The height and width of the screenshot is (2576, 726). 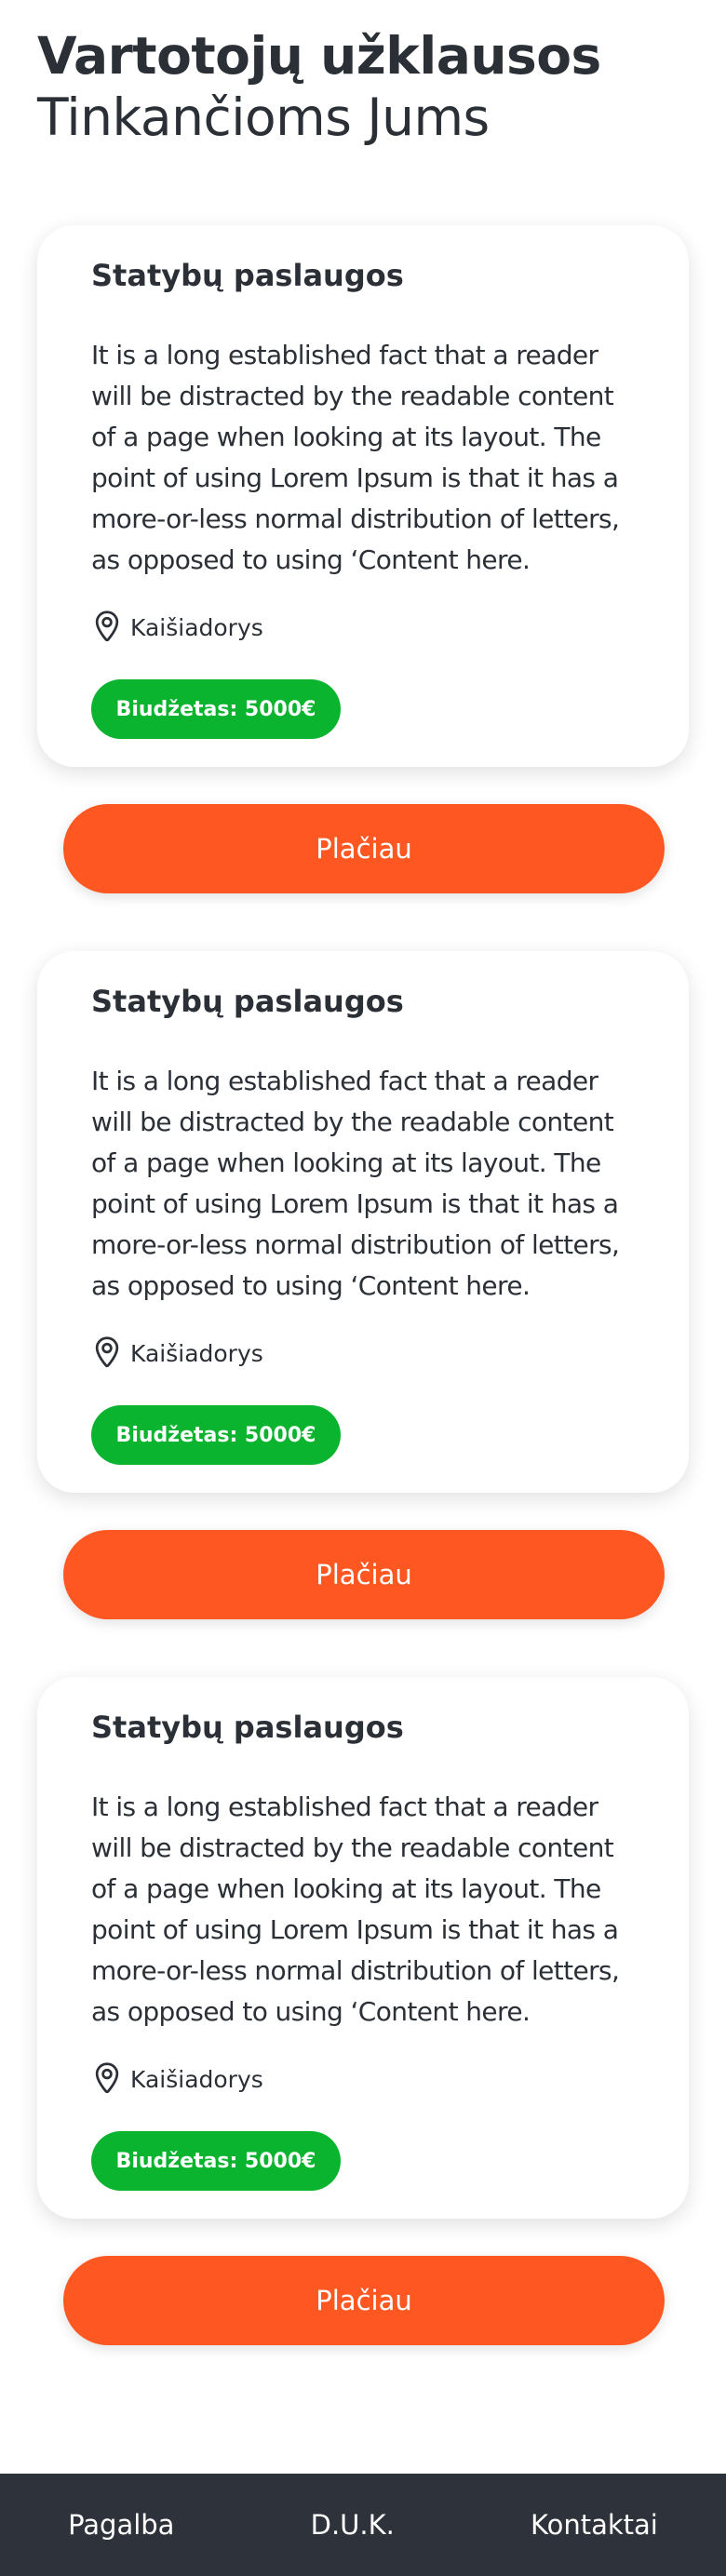 What do you see at coordinates (353, 2525) in the screenshot?
I see `footer-link-duk: D.U.K.` at bounding box center [353, 2525].